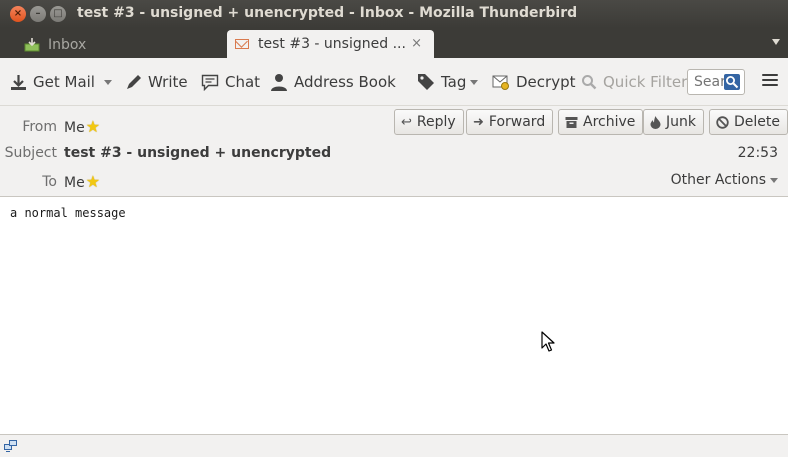  I want to click on write-button: Write, so click(156, 82).